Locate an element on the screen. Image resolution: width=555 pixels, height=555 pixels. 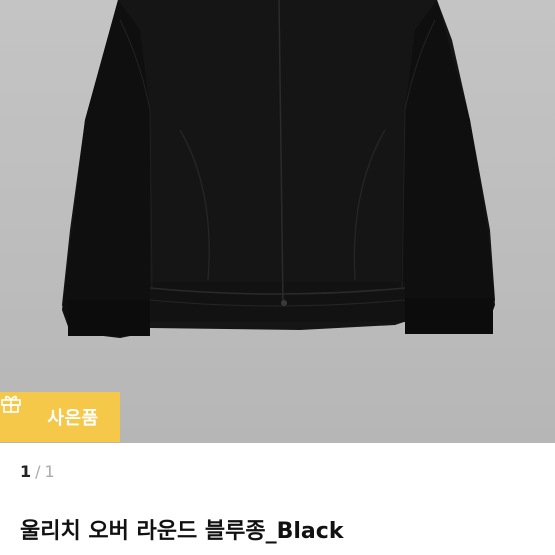
gift-badge: 사은품 is located at coordinates (60, 417).